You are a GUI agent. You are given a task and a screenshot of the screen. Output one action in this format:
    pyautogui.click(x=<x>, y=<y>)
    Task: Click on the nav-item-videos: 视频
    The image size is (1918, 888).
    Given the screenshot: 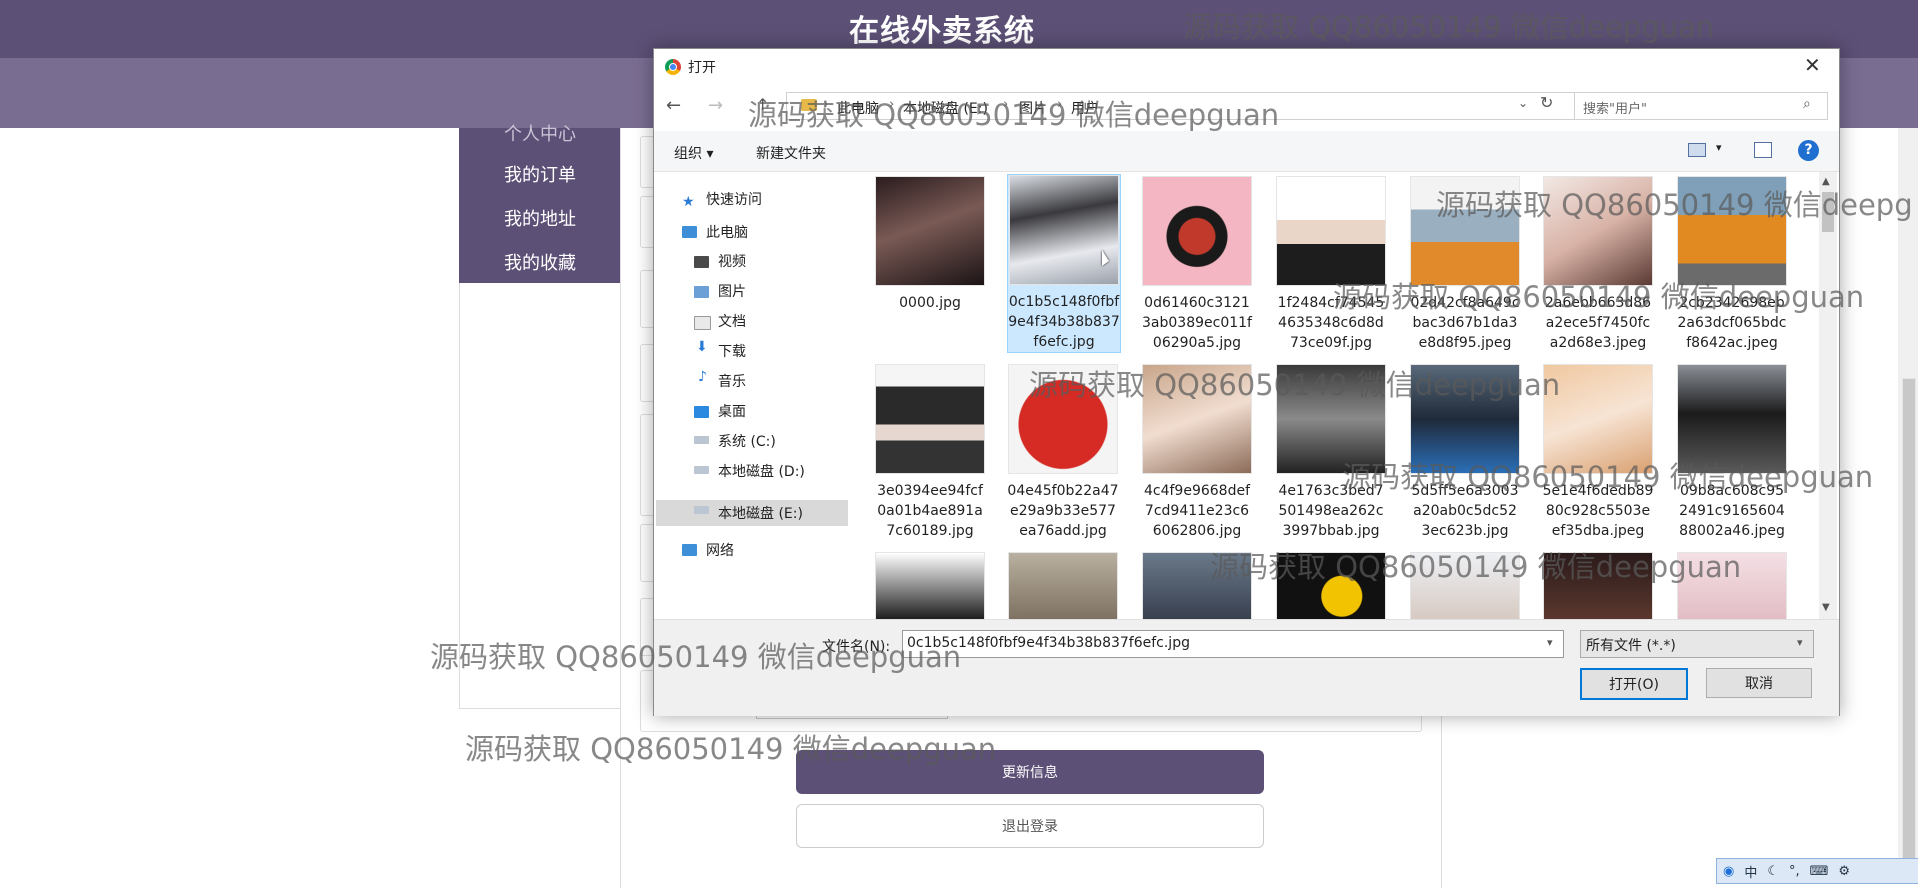 What is the action you would take?
    pyautogui.click(x=732, y=261)
    